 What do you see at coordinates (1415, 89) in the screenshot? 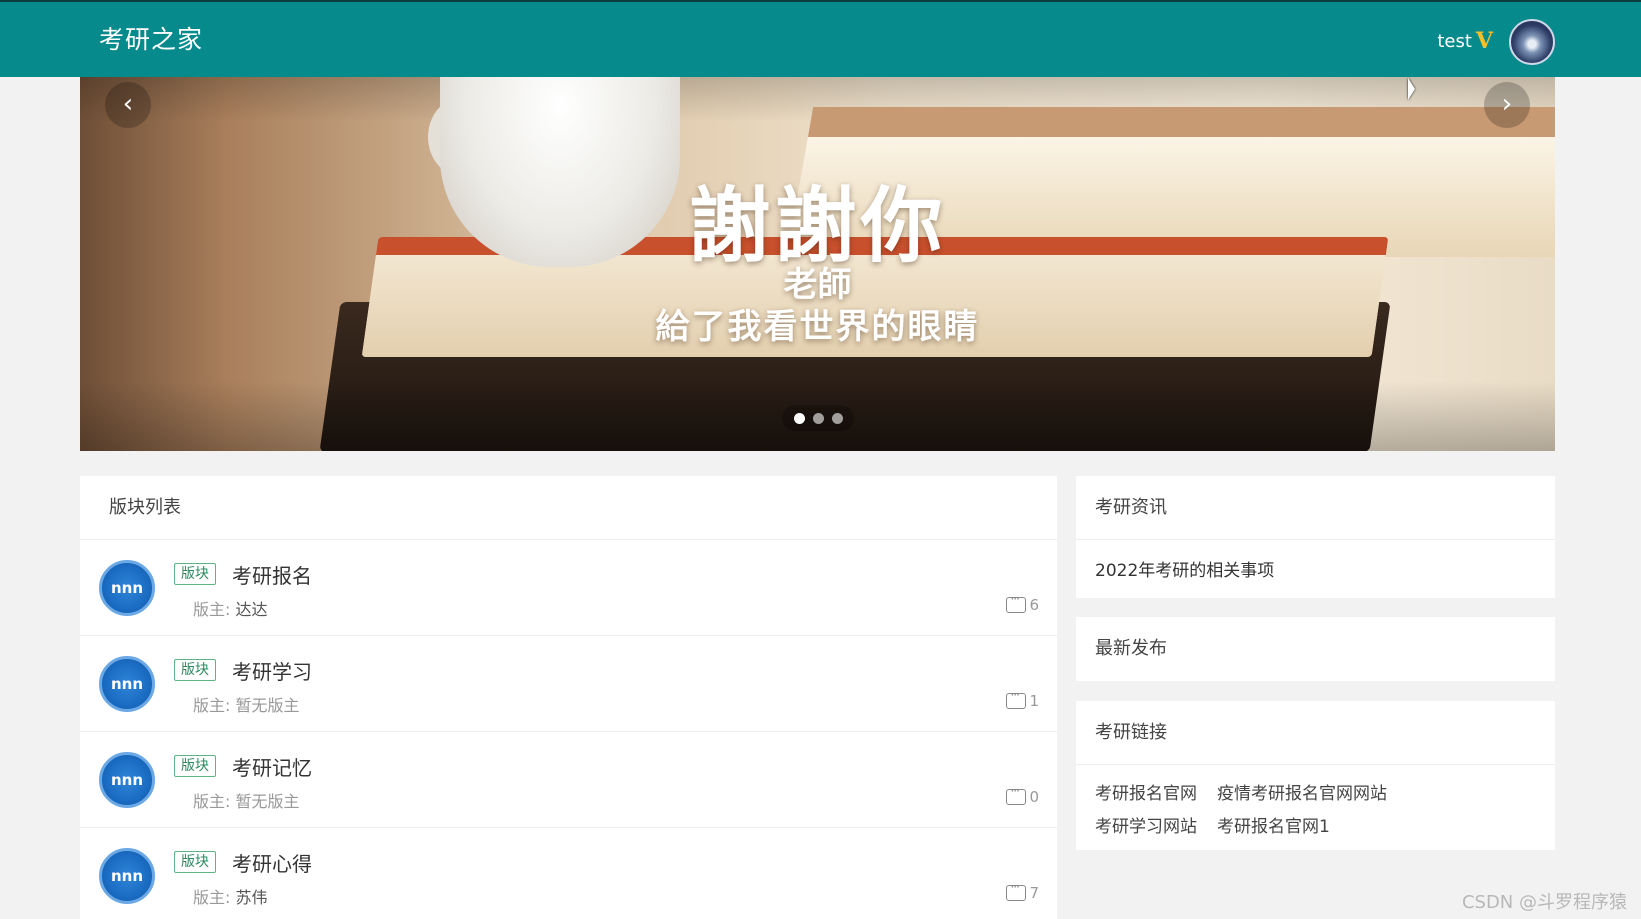
I see `mouse-cursor-icon` at bounding box center [1415, 89].